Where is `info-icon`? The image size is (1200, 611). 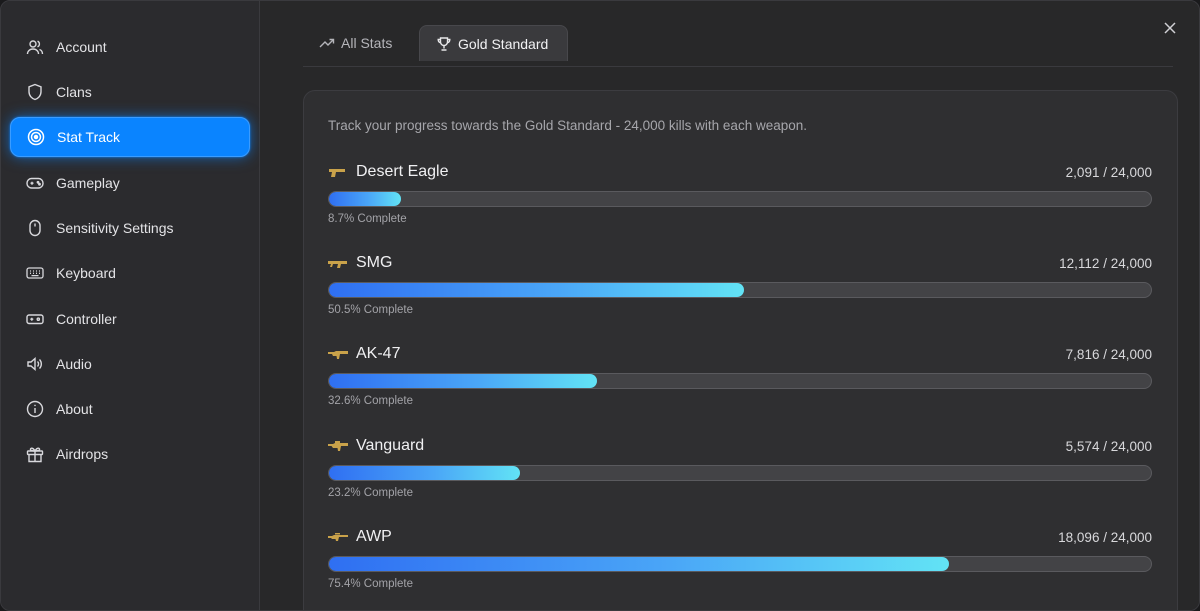
info-icon is located at coordinates (35, 409).